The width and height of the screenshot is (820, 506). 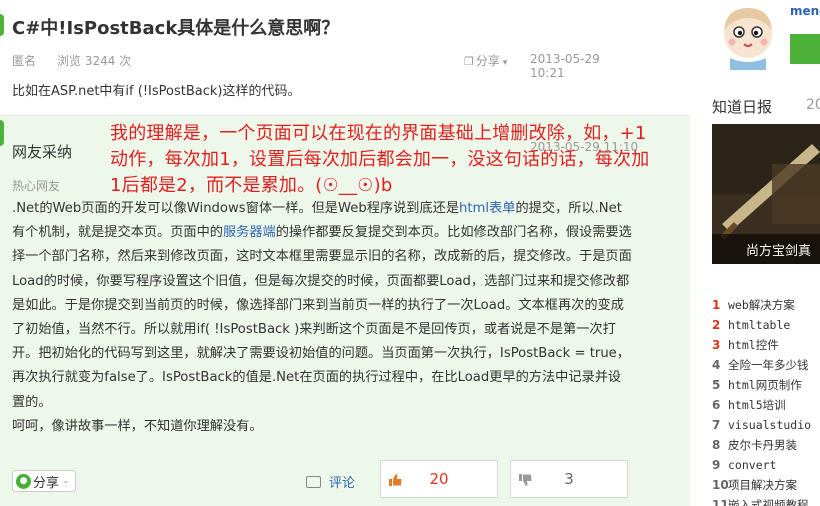 What do you see at coordinates (805, 11) in the screenshot?
I see `sidebar-username: meng` at bounding box center [805, 11].